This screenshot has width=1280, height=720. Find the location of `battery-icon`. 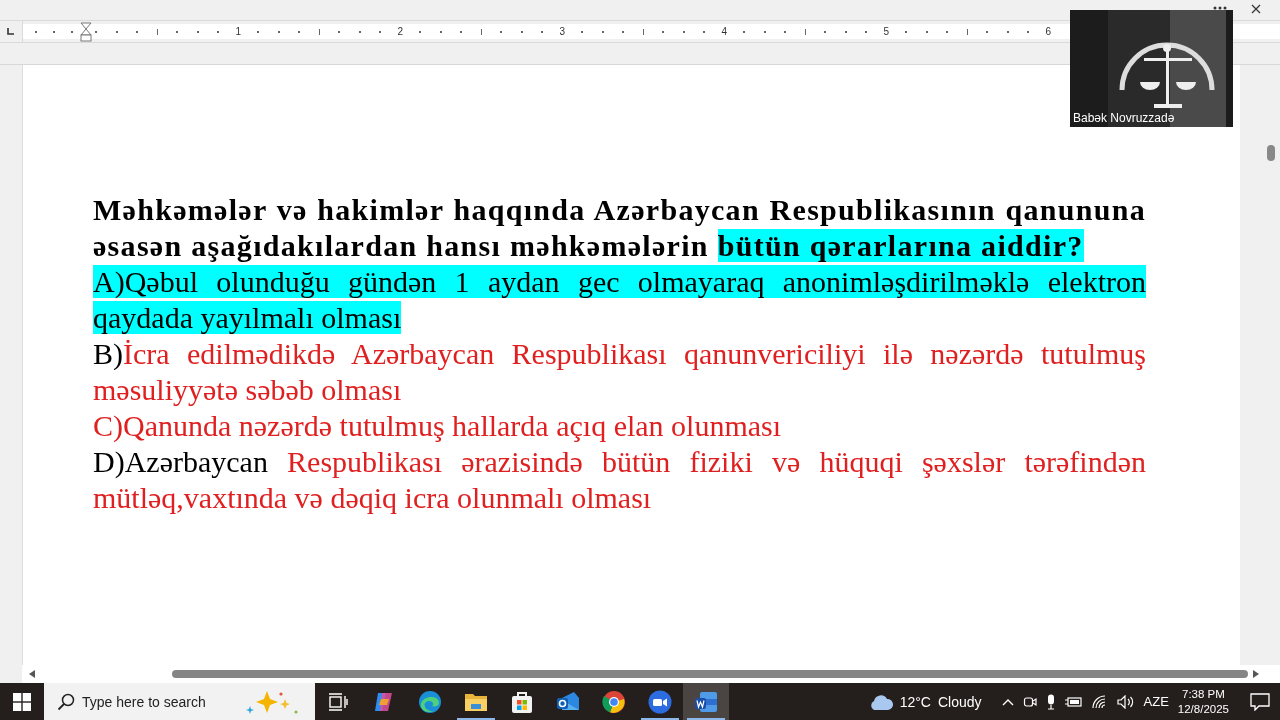

battery-icon is located at coordinates (1073, 701).